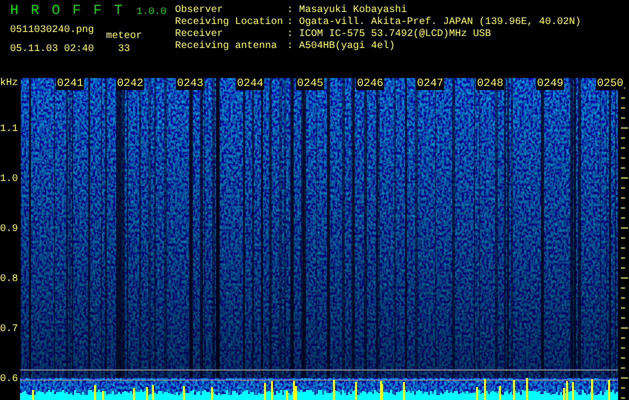  Describe the element at coordinates (67, 11) in the screenshot. I see `app-title: H R O F F T` at that location.